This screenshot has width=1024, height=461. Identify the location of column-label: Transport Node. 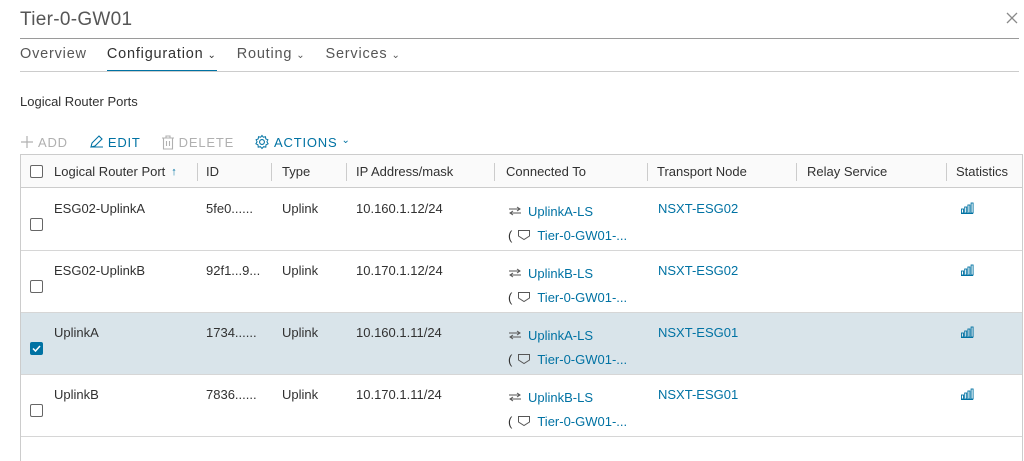
(702, 171).